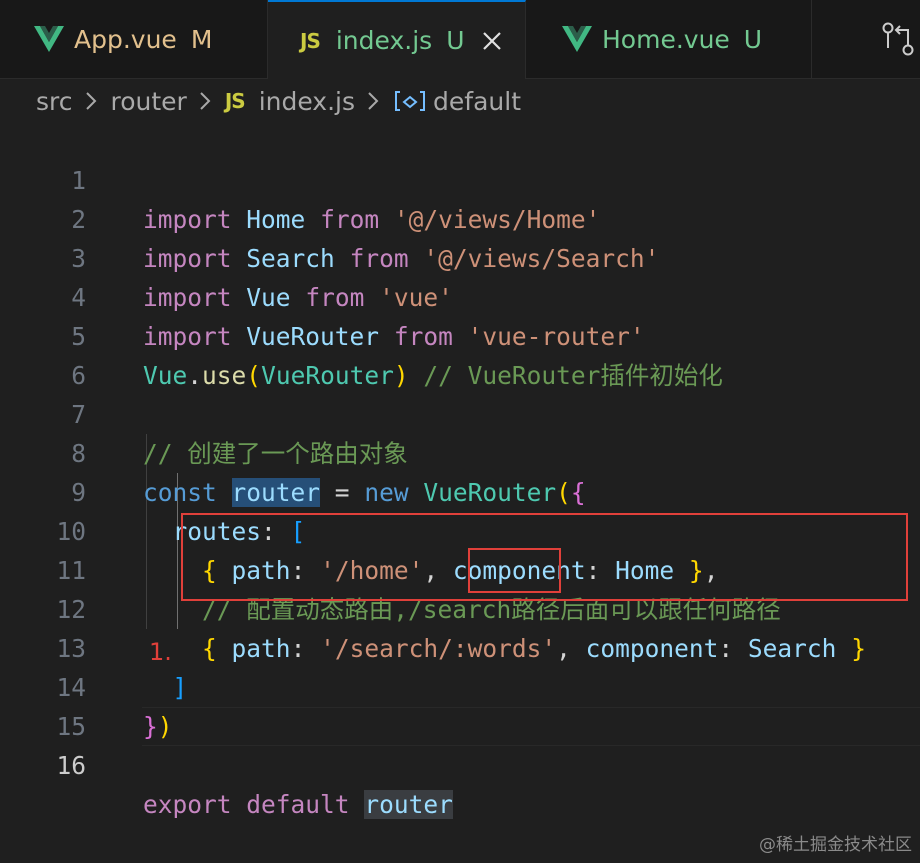 This screenshot has width=920, height=863. I want to click on code-line: 1 import Home from '@/views/Home', so click(336, 200).